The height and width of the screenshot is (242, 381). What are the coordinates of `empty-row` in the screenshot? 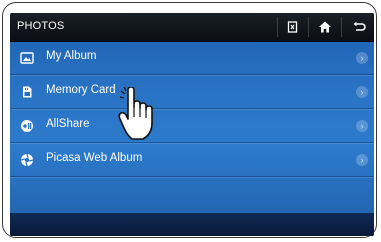 It's located at (192, 193).